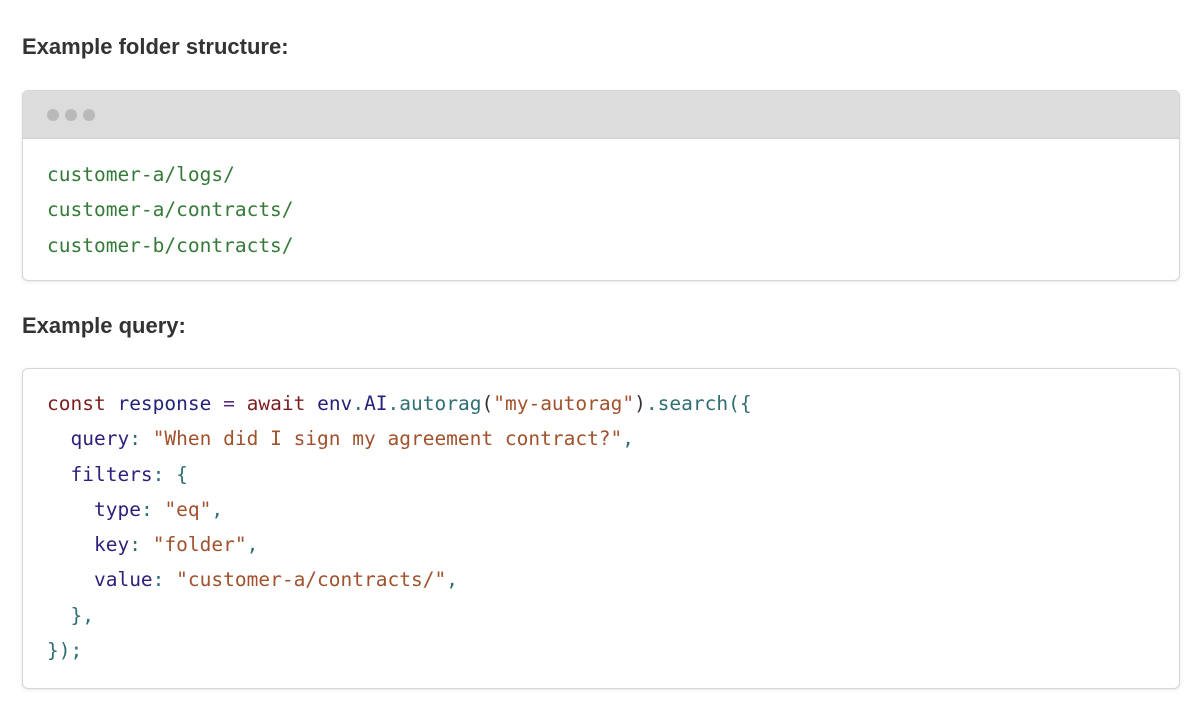  What do you see at coordinates (104, 325) in the screenshot?
I see `query-heading: Example query:` at bounding box center [104, 325].